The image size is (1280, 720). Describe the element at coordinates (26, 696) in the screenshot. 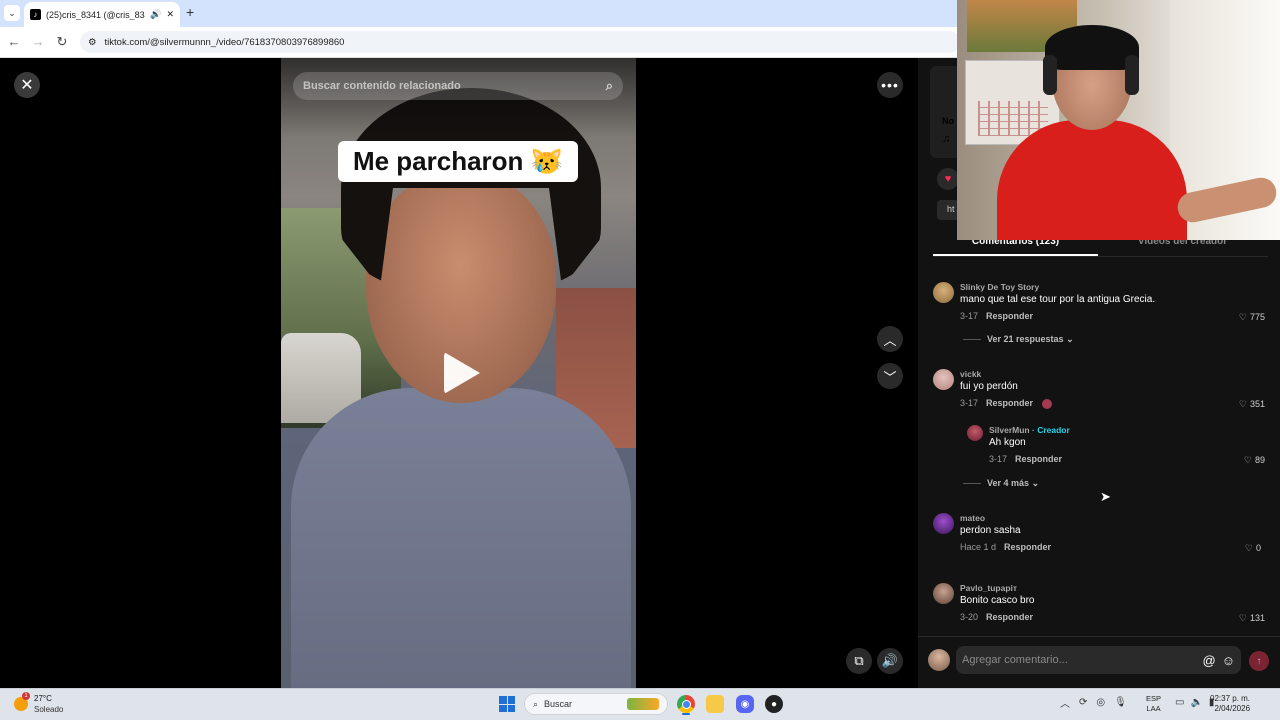

I see `notification-badge: 1` at that location.